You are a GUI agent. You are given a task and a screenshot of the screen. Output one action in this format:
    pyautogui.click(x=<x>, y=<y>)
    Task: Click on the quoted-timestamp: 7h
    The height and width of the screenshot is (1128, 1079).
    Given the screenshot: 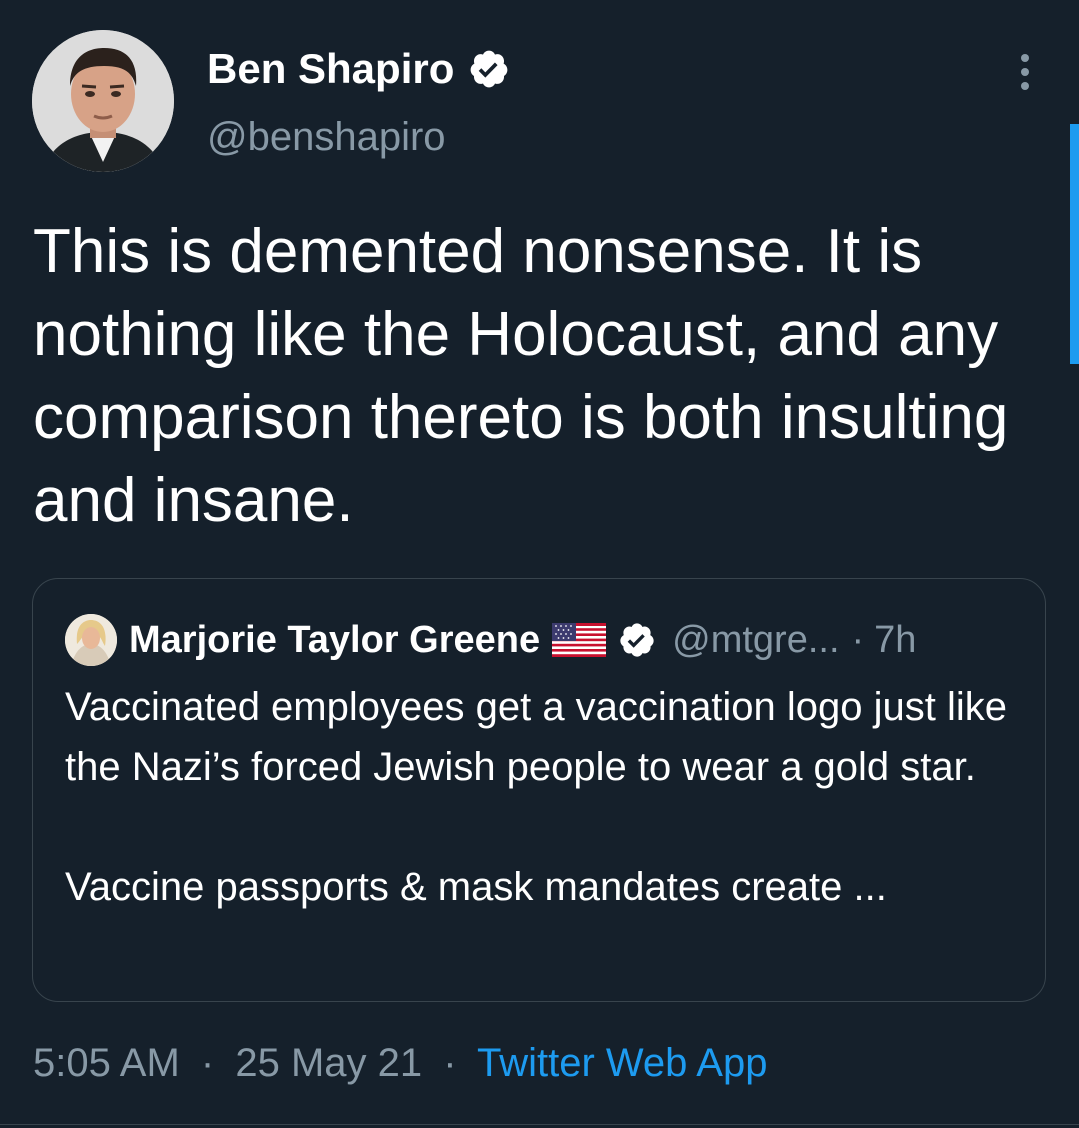 What is the action you would take?
    pyautogui.click(x=895, y=639)
    